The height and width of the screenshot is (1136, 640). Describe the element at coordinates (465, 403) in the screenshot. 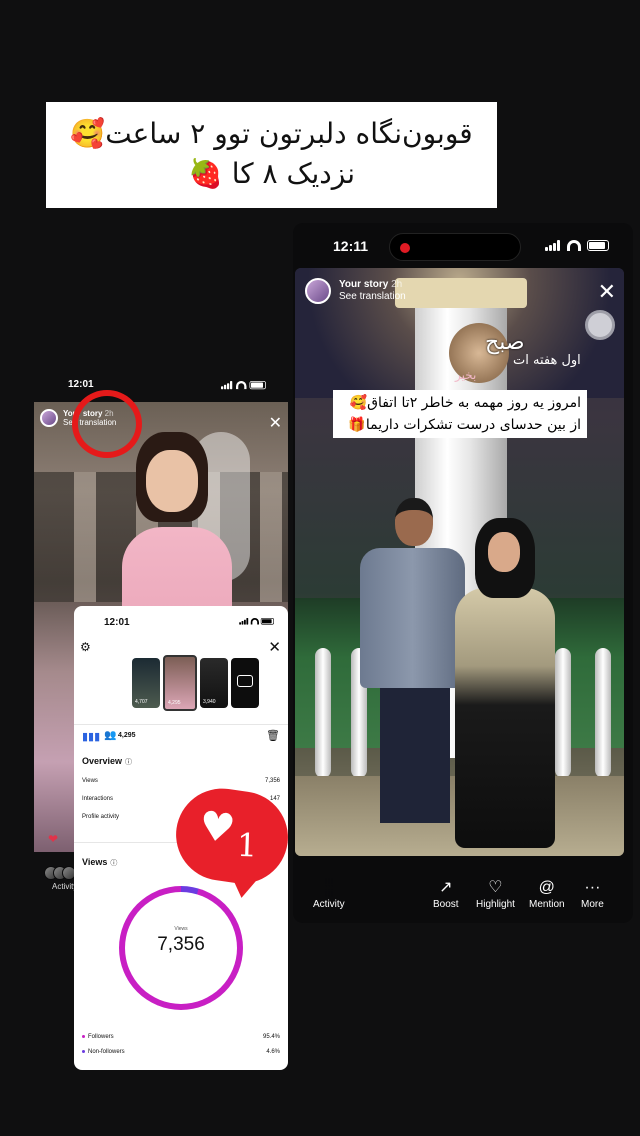

I see `story-caption-line-1: امروز یه روز مهمه به خاطر ۲تا اتفاق🥰` at that location.